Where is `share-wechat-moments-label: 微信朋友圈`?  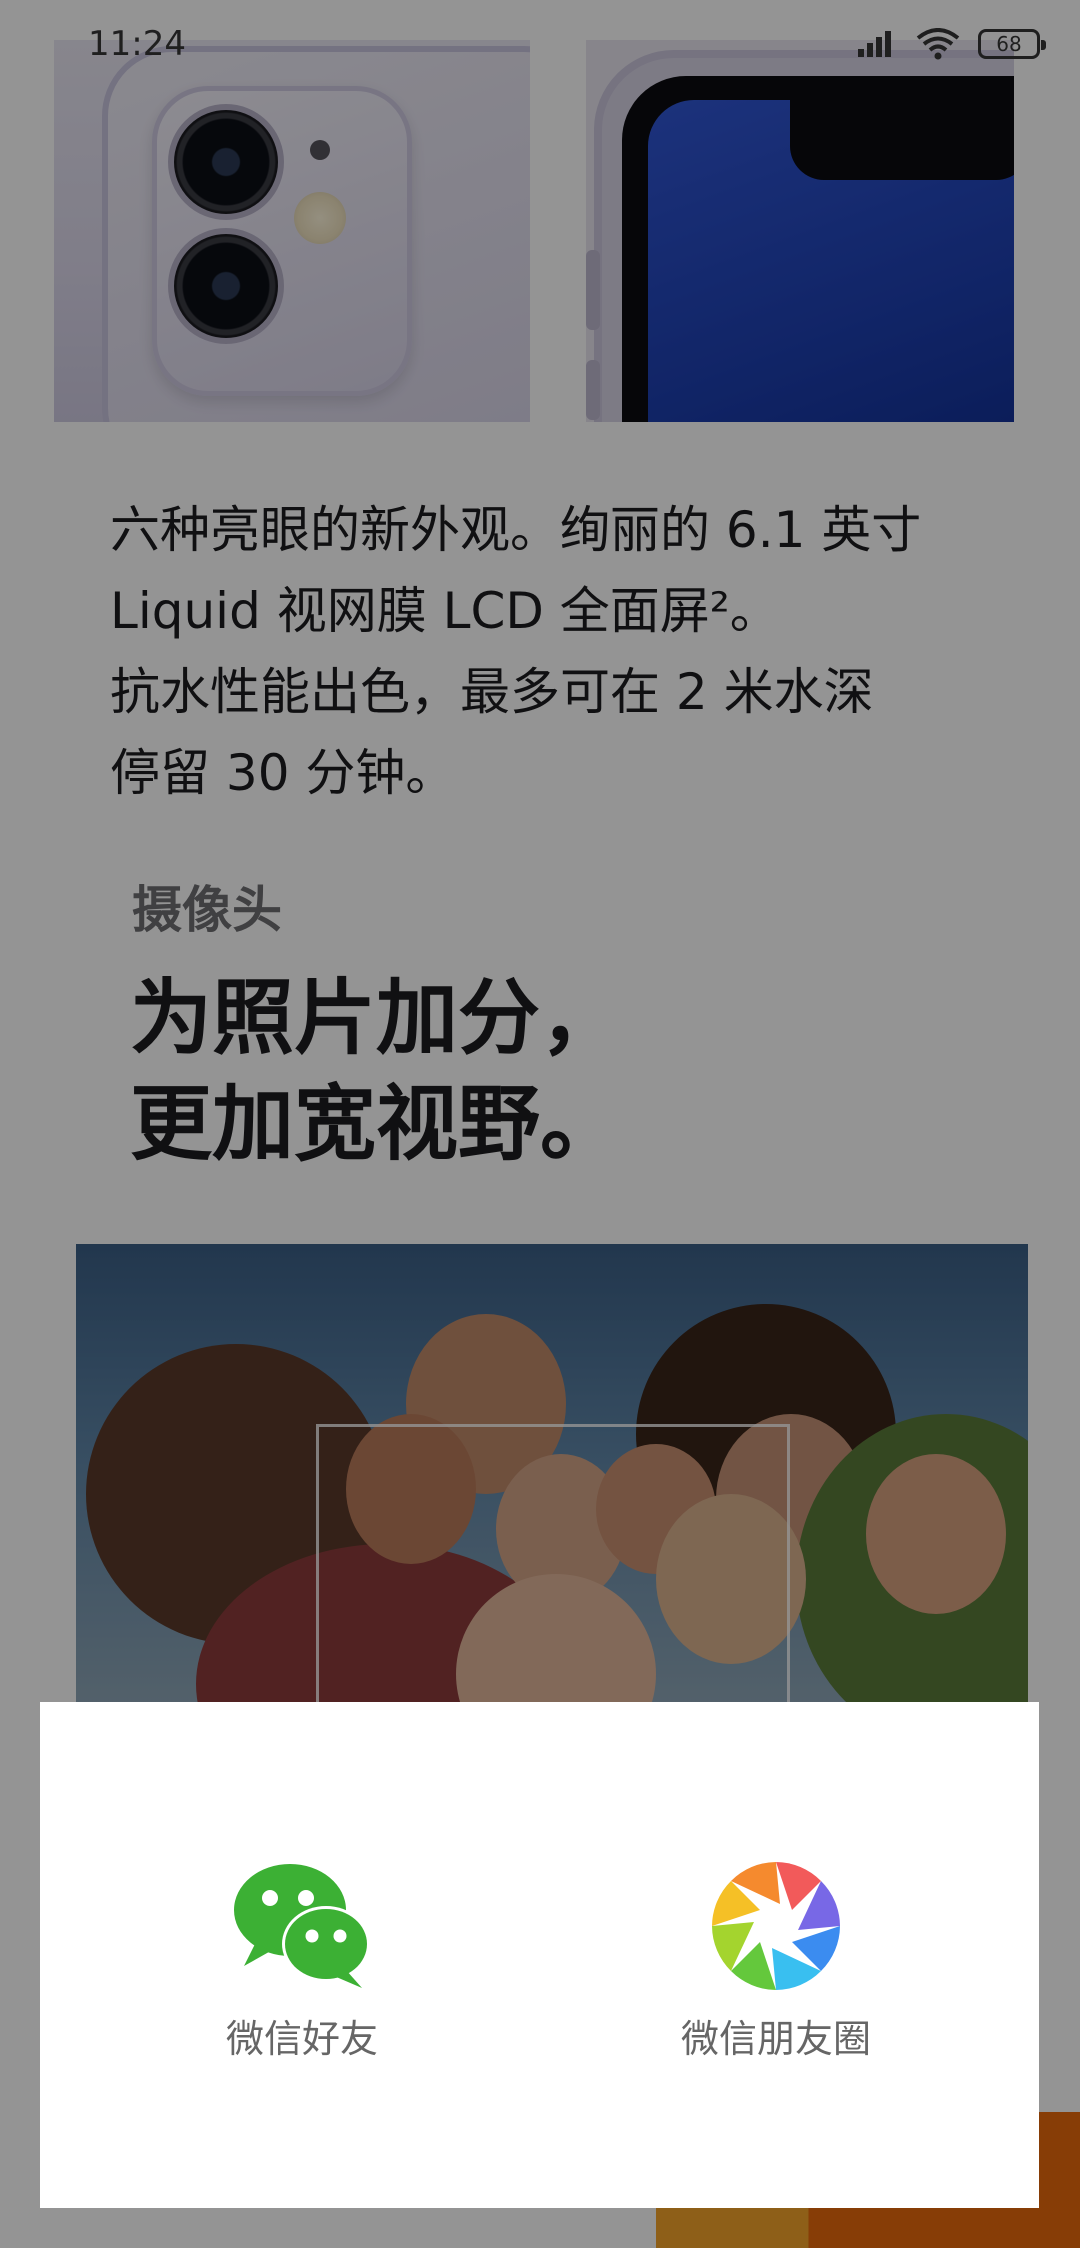 share-wechat-moments-label: 微信朋友圈 is located at coordinates (775, 2039).